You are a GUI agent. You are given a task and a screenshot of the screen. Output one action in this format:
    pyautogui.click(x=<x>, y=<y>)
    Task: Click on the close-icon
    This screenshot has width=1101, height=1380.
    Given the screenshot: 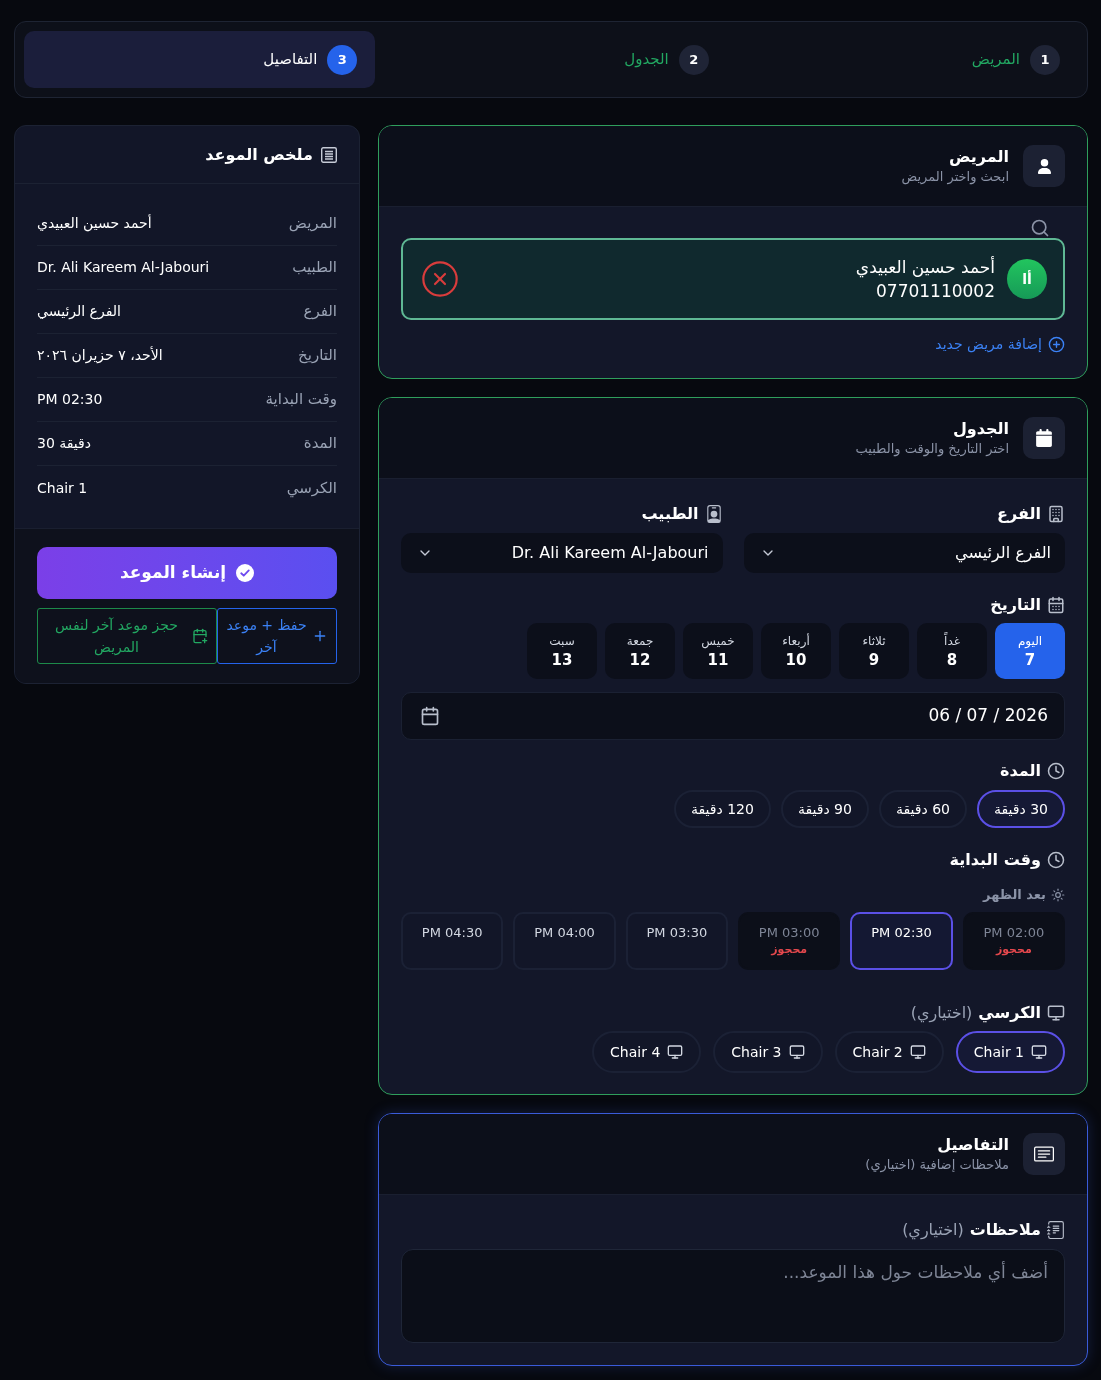 What is the action you would take?
    pyautogui.click(x=440, y=279)
    